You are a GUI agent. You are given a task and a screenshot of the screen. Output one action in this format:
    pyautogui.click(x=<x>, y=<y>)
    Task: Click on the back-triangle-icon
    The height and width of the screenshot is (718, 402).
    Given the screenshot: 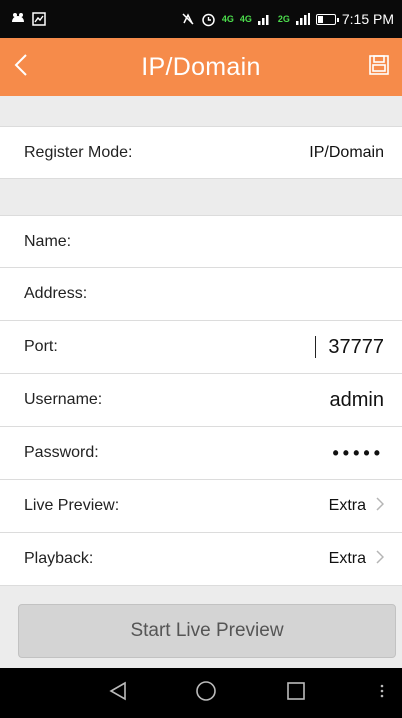 What is the action you would take?
    pyautogui.click(x=118, y=693)
    